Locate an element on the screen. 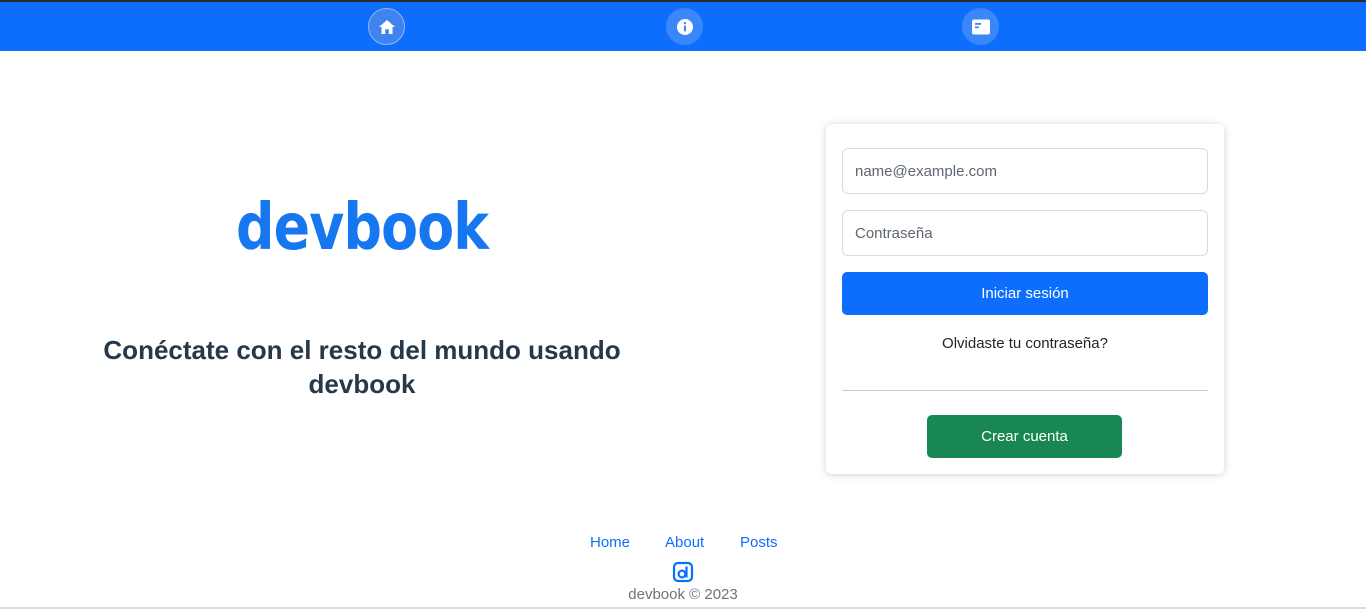 The image size is (1366, 611). password-field is located at coordinates (1025, 233).